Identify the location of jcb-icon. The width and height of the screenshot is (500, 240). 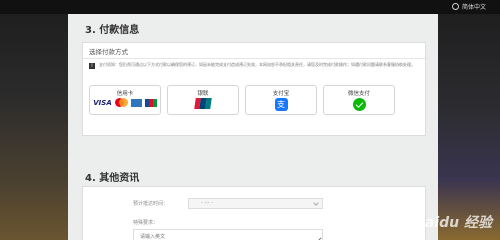
(150, 102).